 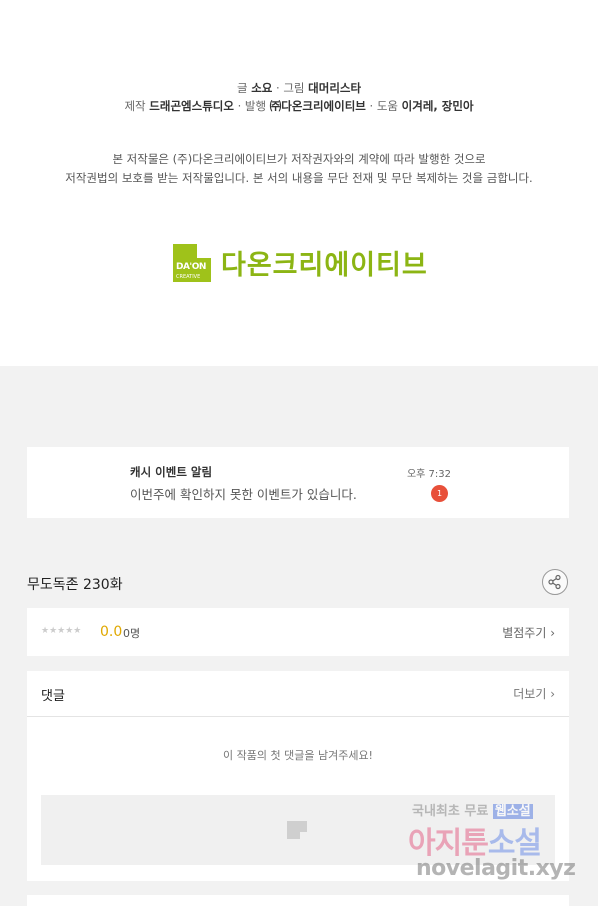 I want to click on notification-title: 캐시 이벤트 알림, so click(x=171, y=472).